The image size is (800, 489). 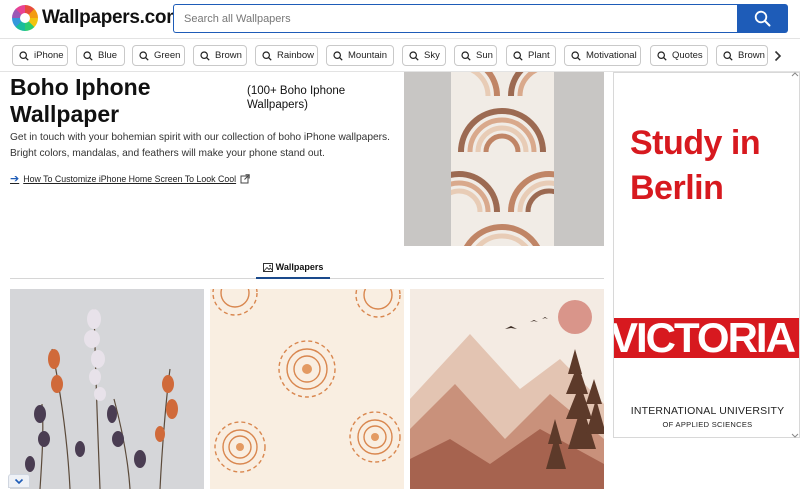 What do you see at coordinates (25, 18) in the screenshot?
I see `logo-mark-icon` at bounding box center [25, 18].